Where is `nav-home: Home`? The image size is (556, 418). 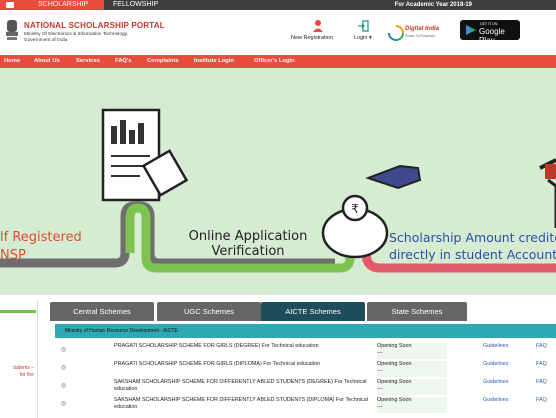
nav-home: Home is located at coordinates (12, 61).